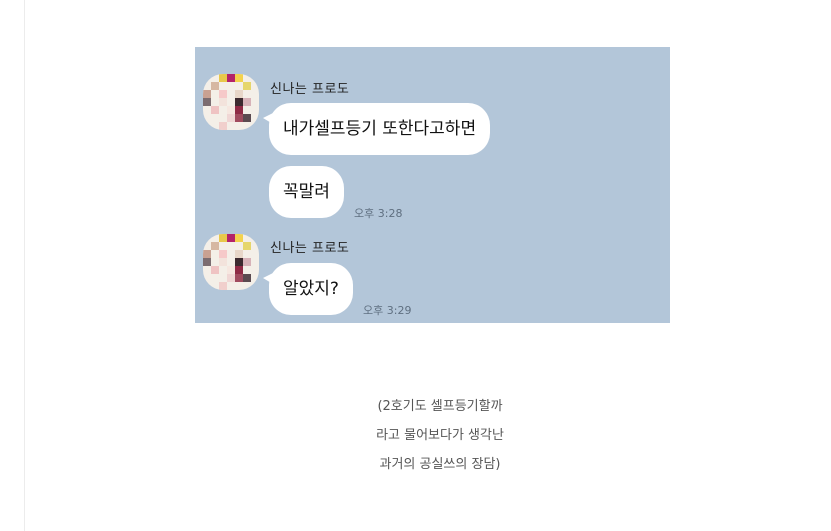  I want to click on left-divider, so click(24, 265).